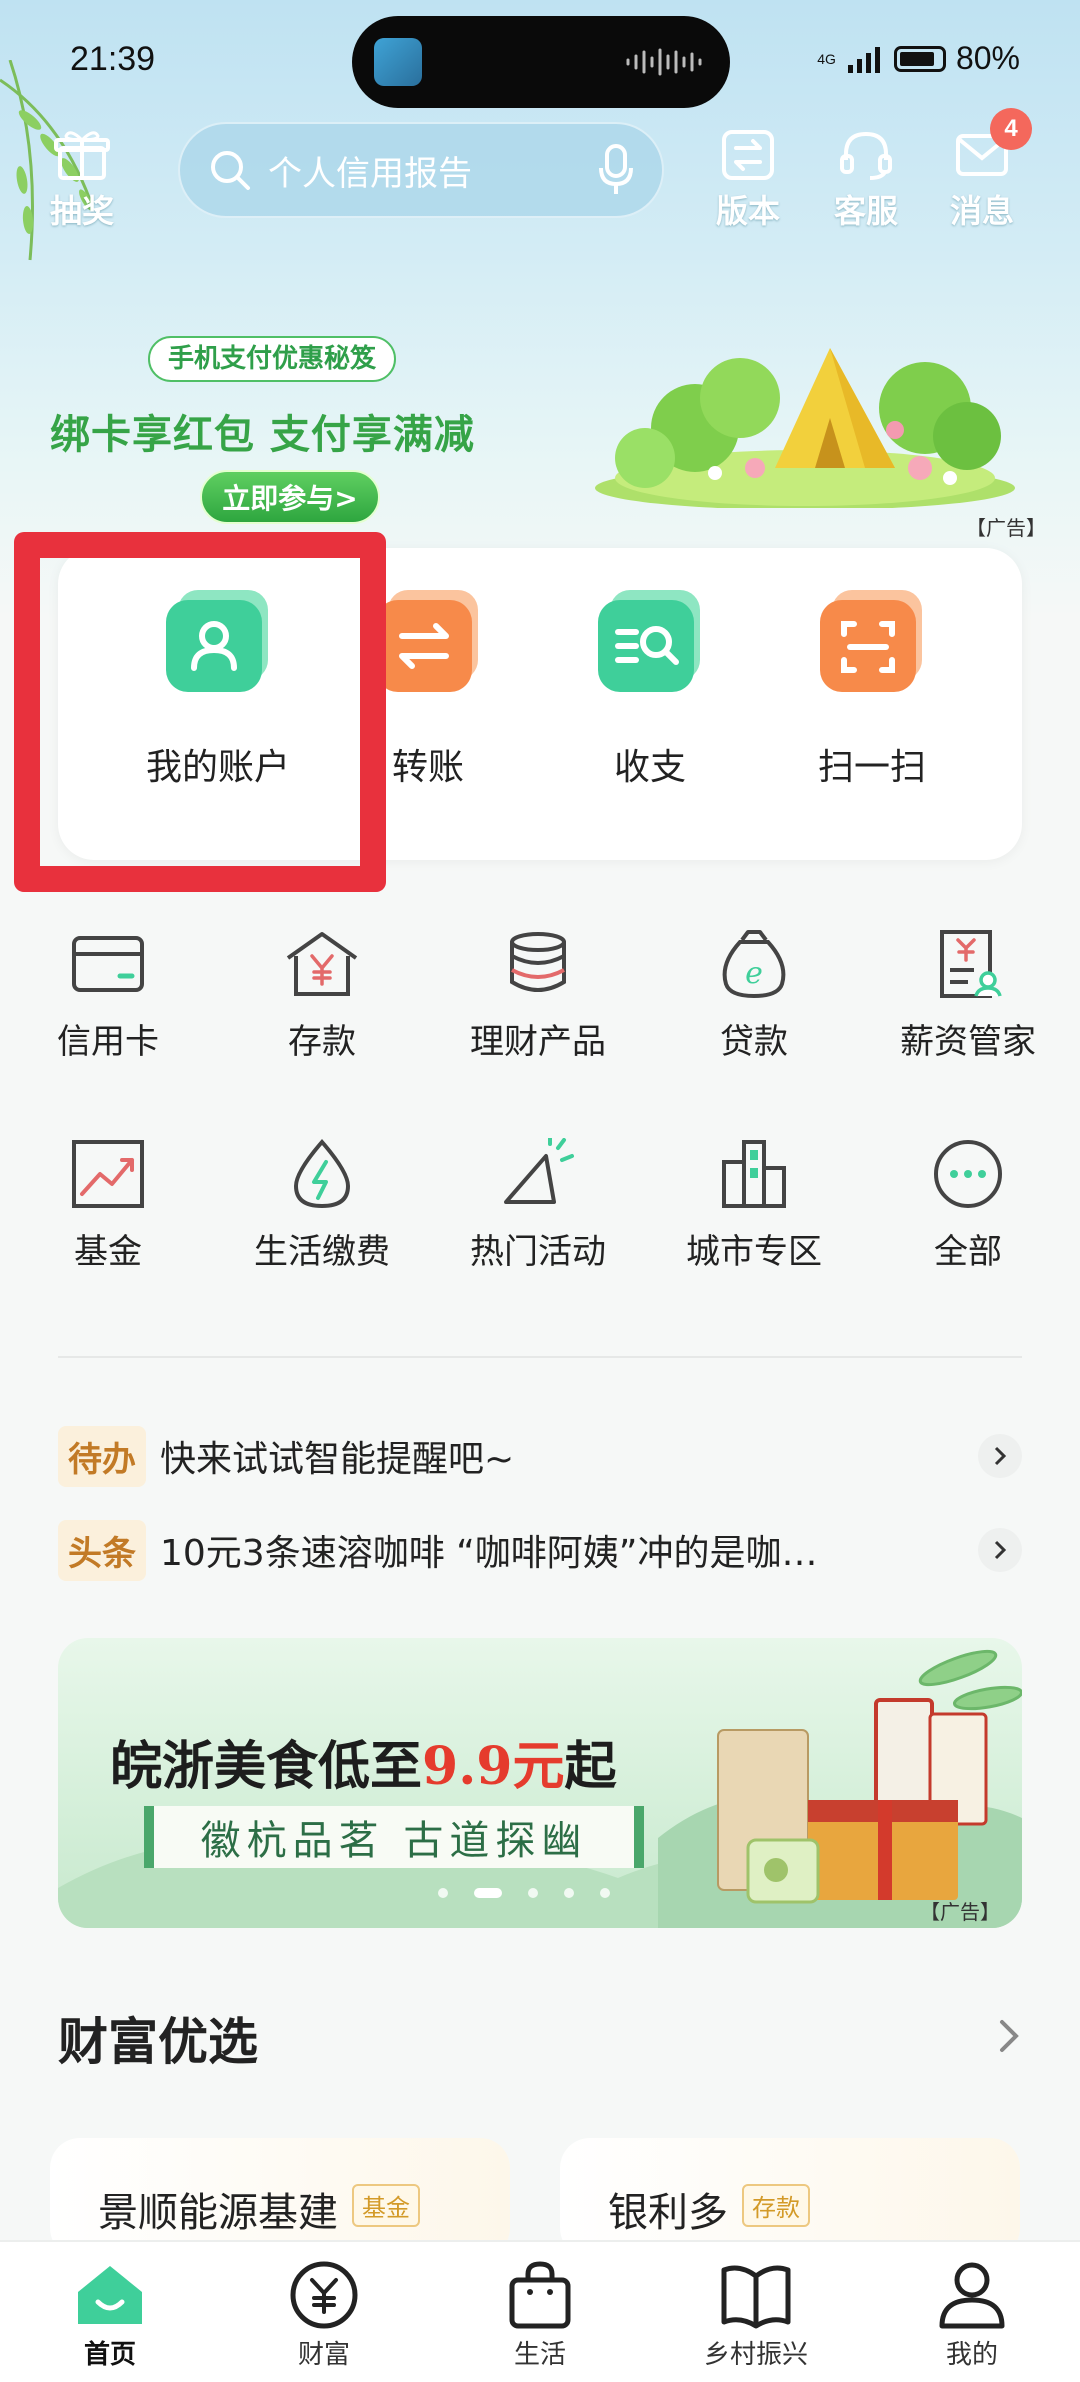 This screenshot has height=2382, width=1080. What do you see at coordinates (540, 60) in the screenshot?
I see `status-bar: 21:39 4G 80%` at bounding box center [540, 60].